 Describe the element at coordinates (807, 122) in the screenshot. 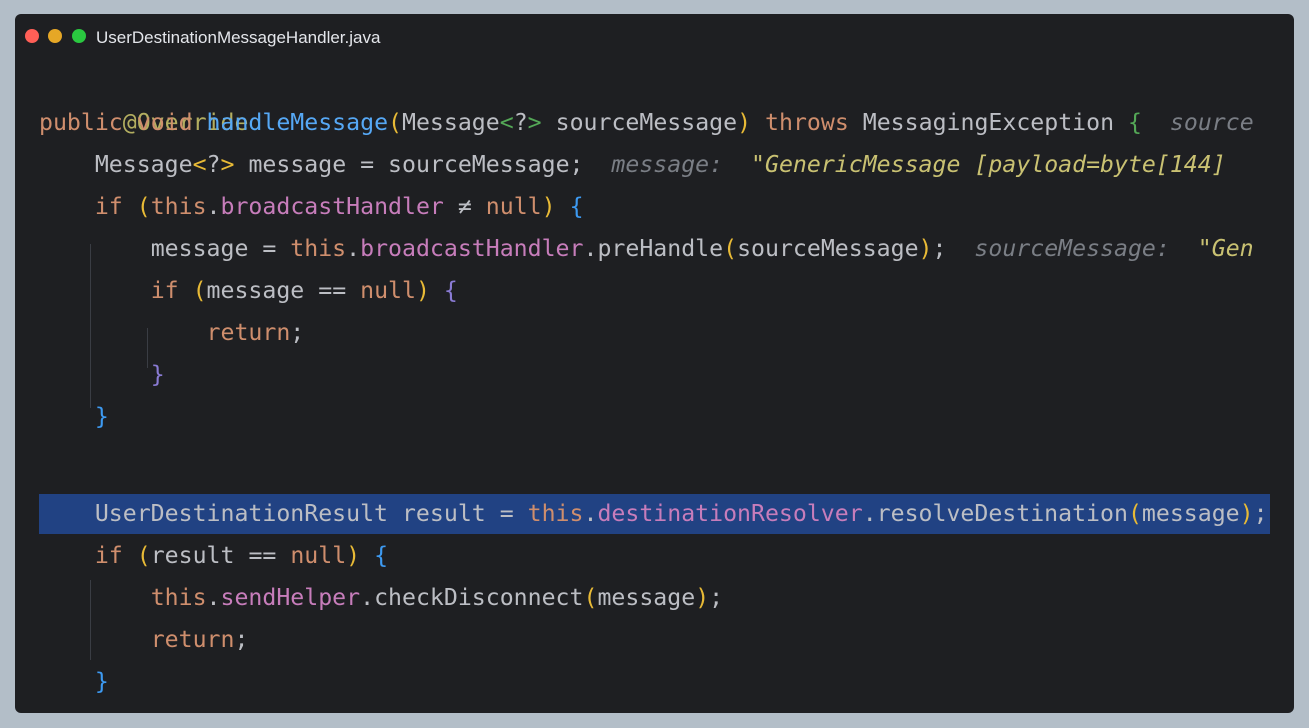

I see `keyword-throws: throws` at that location.